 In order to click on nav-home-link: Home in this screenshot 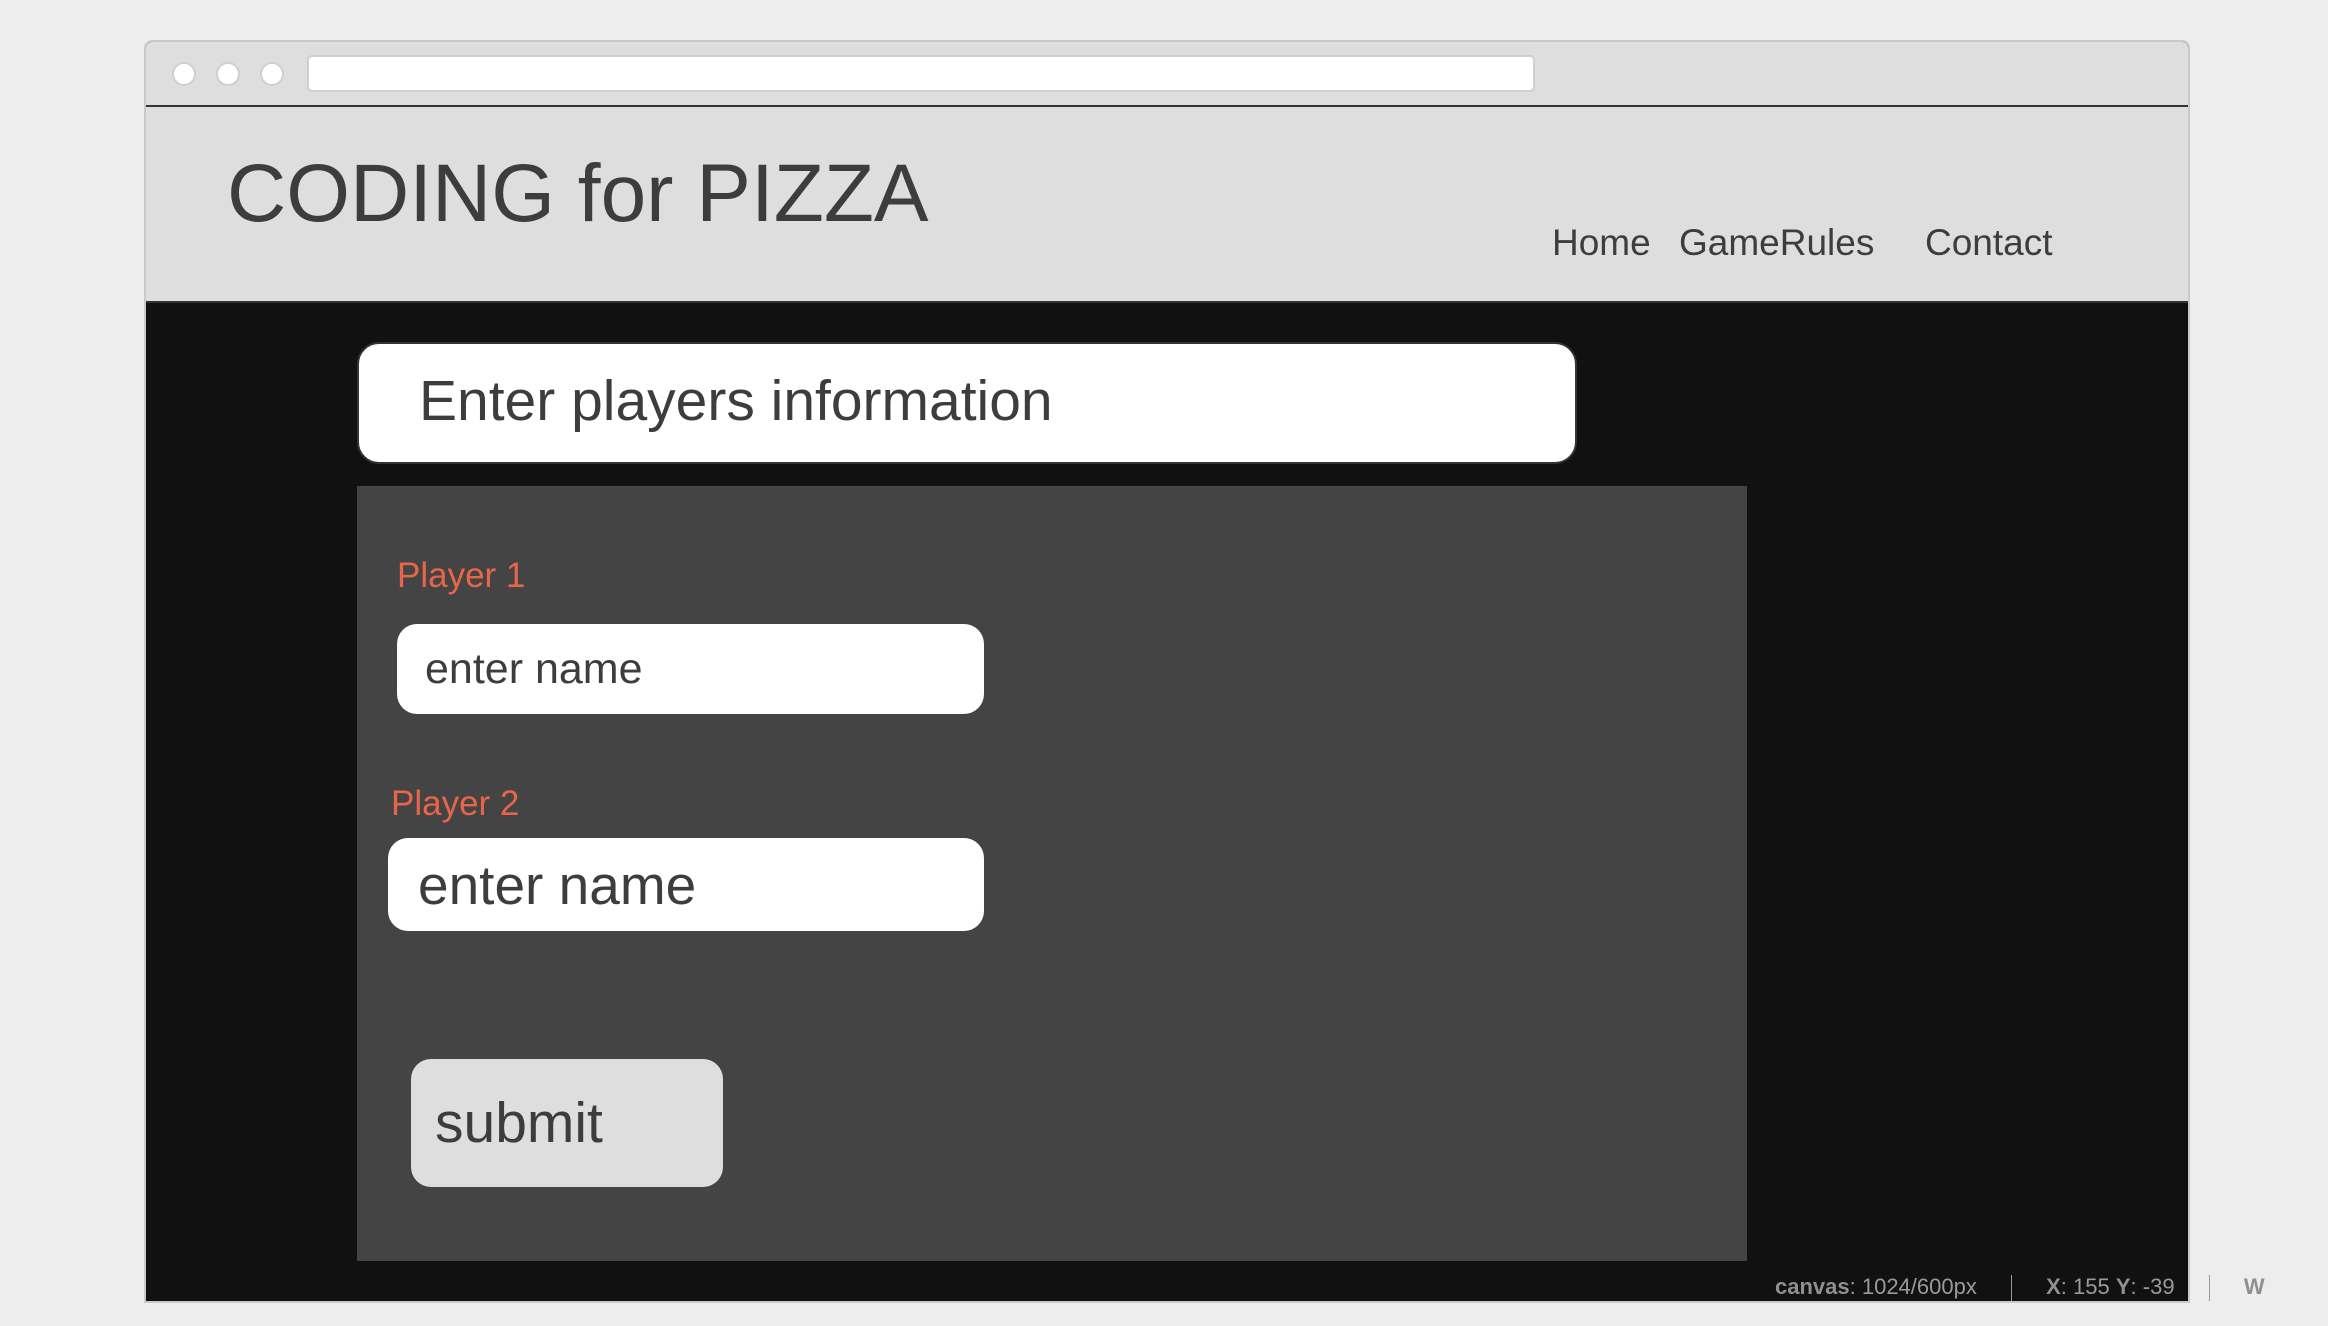, I will do `click(1601, 243)`.